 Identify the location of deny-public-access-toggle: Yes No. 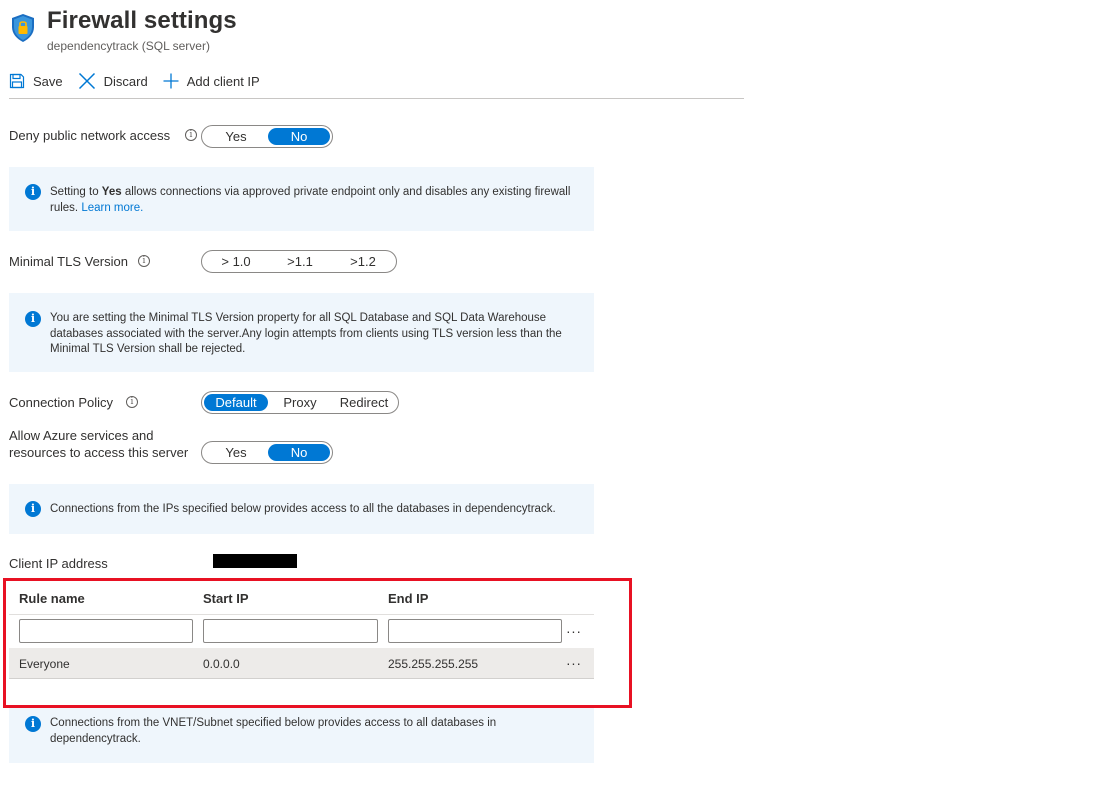
(267, 136).